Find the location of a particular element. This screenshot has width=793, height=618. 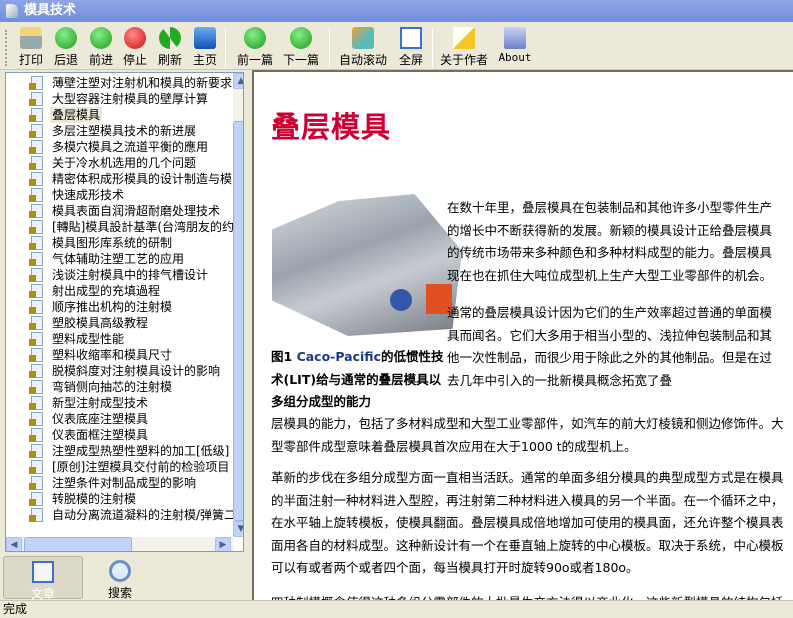

stop-label: 停止 is located at coordinates (134, 60).